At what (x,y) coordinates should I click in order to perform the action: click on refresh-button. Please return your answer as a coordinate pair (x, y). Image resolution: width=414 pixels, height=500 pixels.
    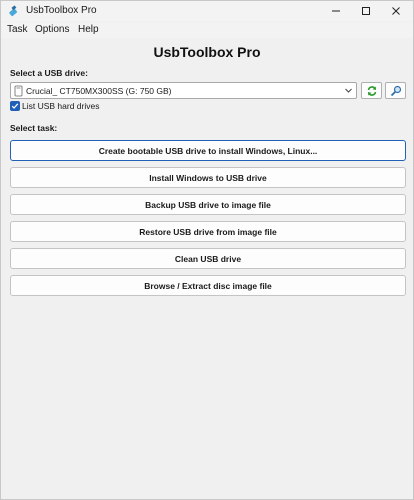
    Looking at the image, I should click on (371, 90).